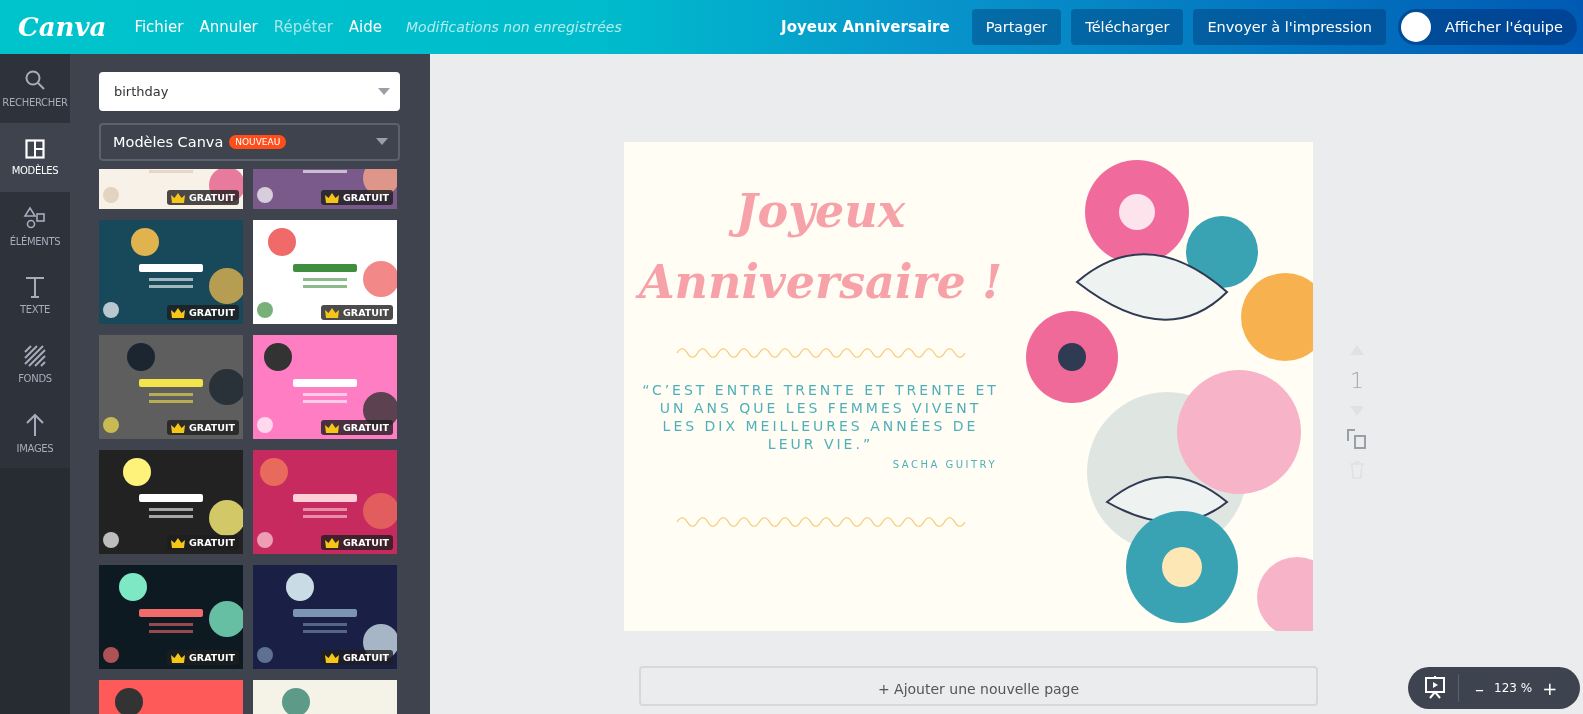  What do you see at coordinates (35, 356) in the screenshot?
I see `stripes-icon` at bounding box center [35, 356].